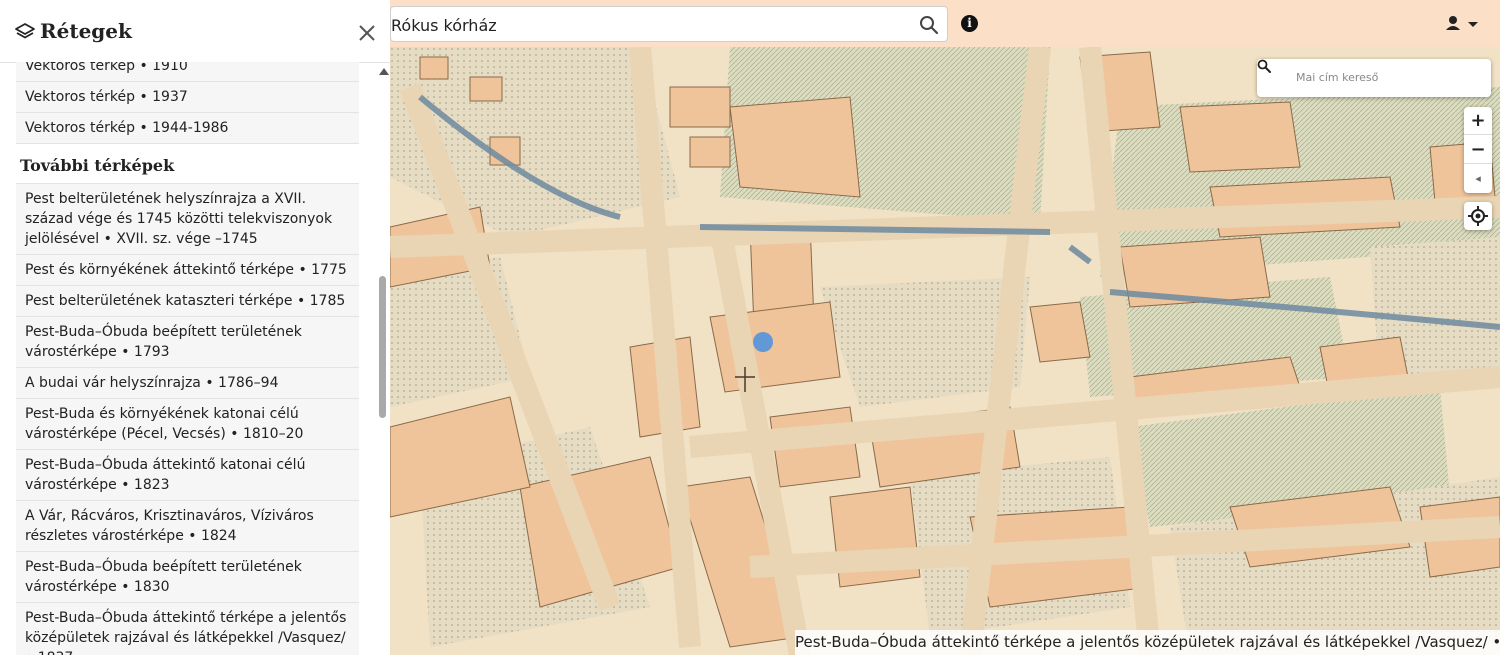 The height and width of the screenshot is (655, 1500). I want to click on top-bar: Rókus kórház i, so click(945, 23).